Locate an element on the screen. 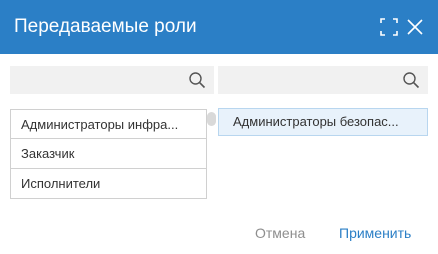 The height and width of the screenshot is (254, 438). expand-icon is located at coordinates (389, 27).